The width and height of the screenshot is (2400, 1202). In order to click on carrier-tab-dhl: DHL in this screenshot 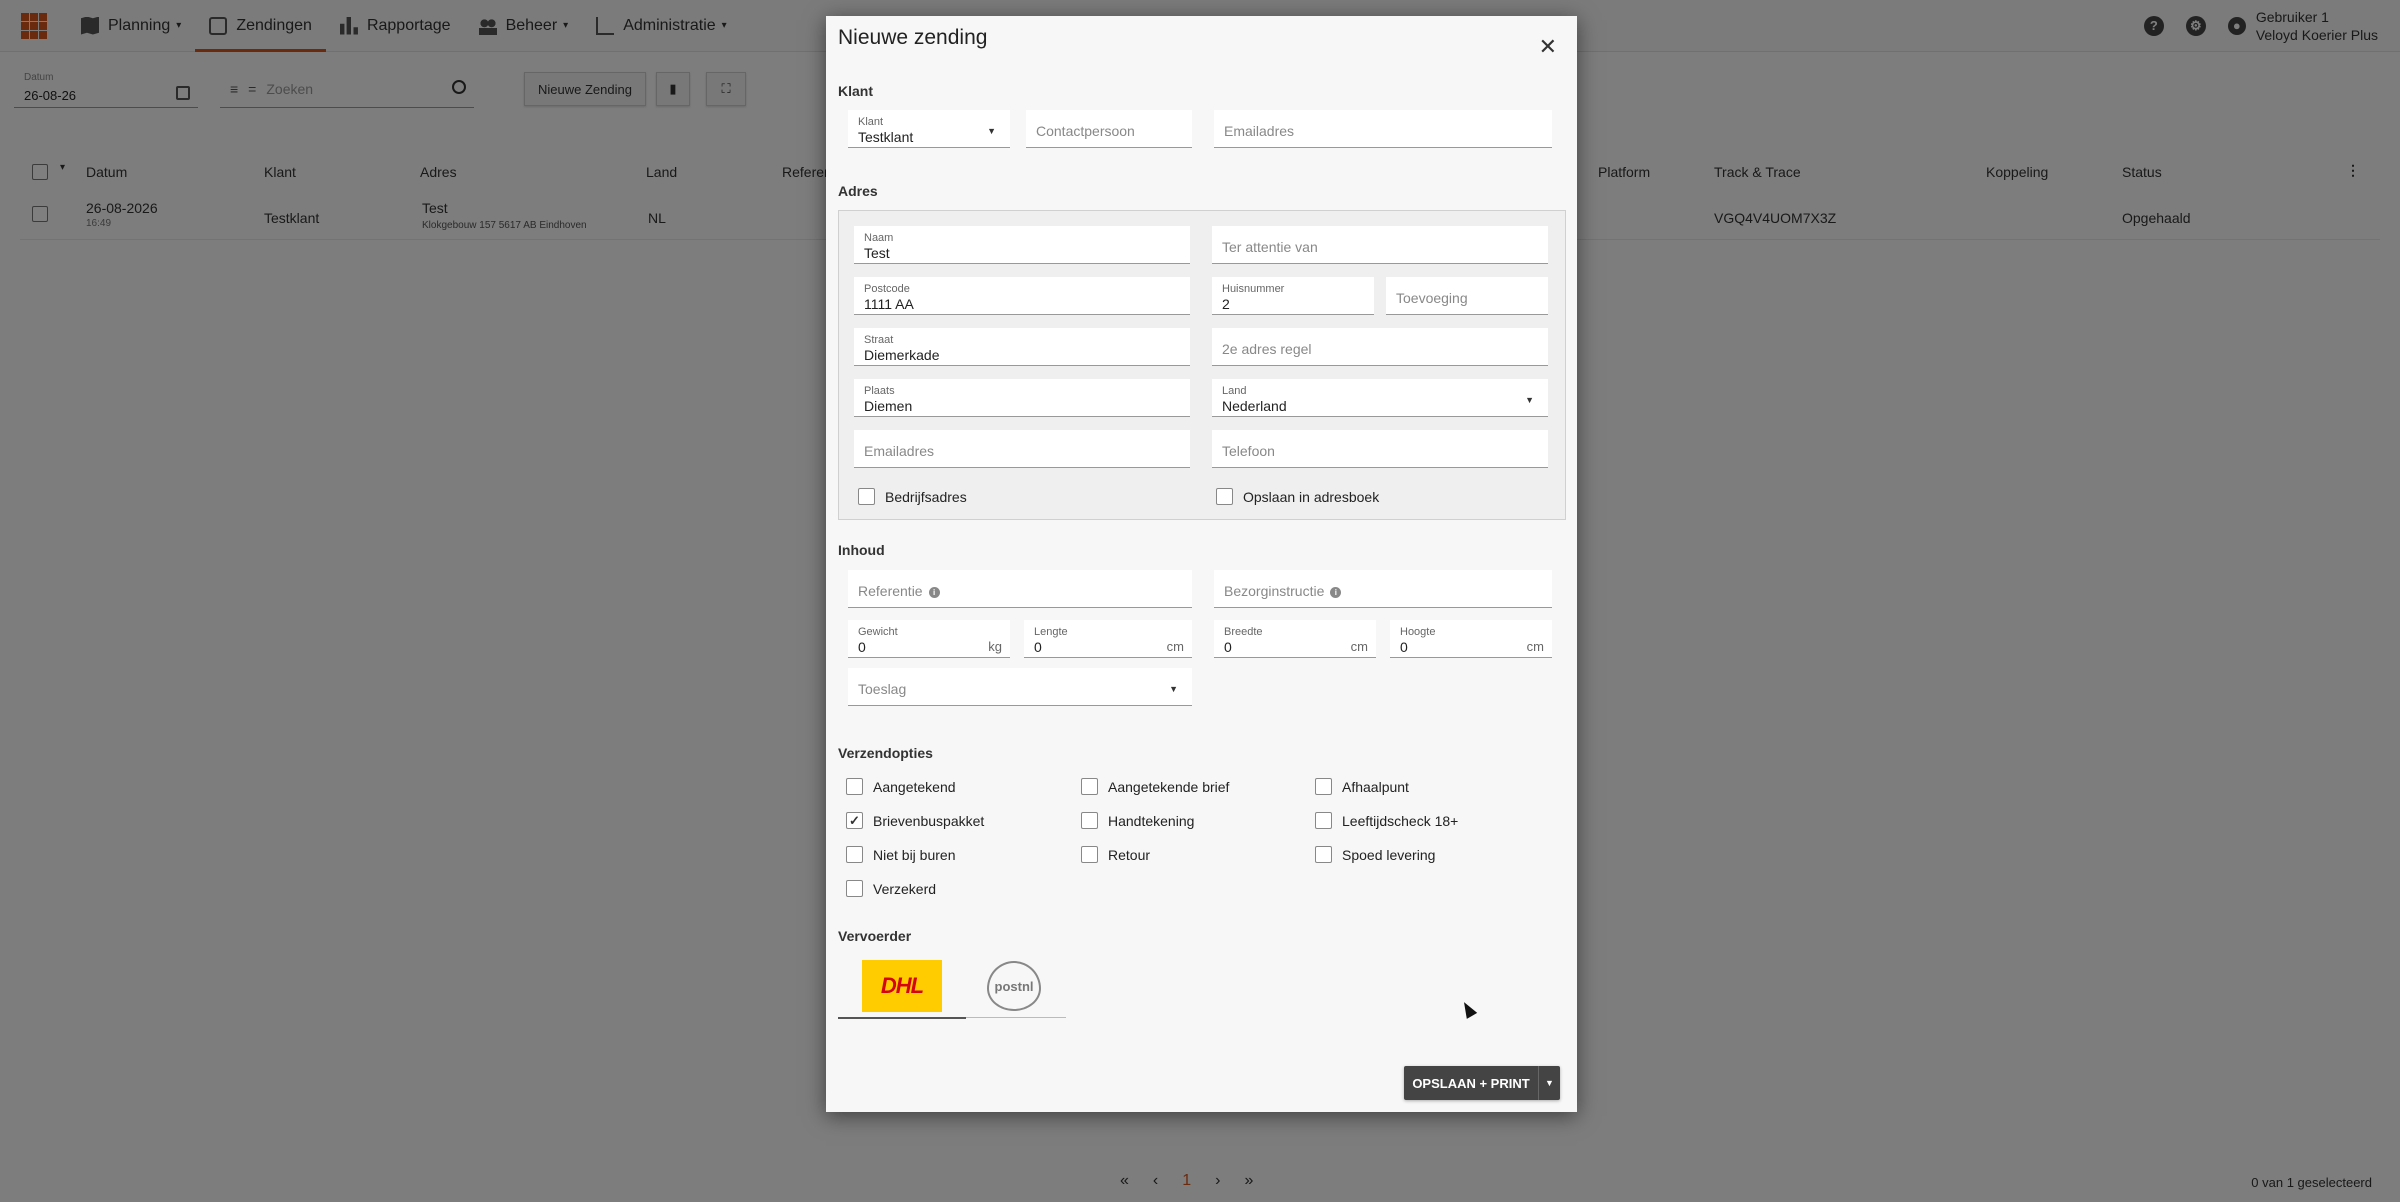, I will do `click(902, 986)`.